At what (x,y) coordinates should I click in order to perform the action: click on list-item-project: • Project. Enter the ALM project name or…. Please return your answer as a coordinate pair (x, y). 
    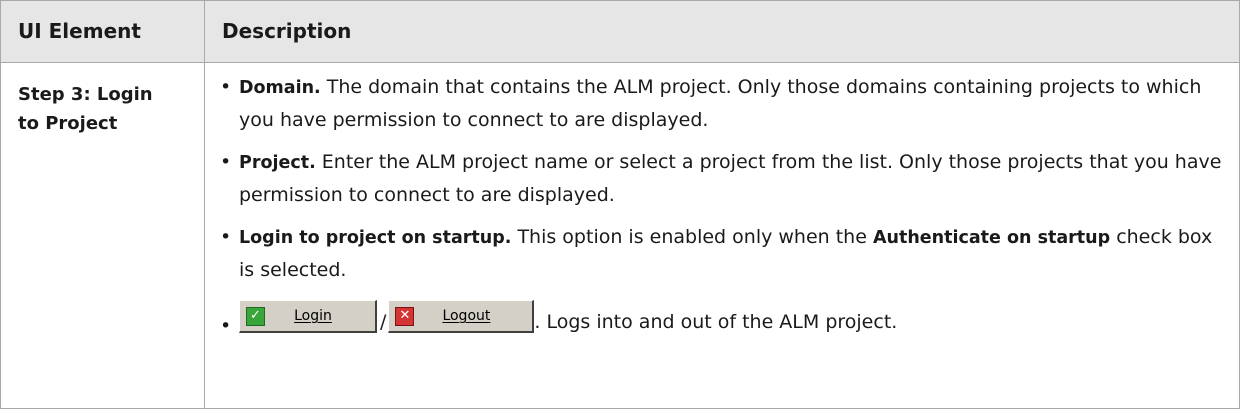
    Looking at the image, I should click on (721, 178).